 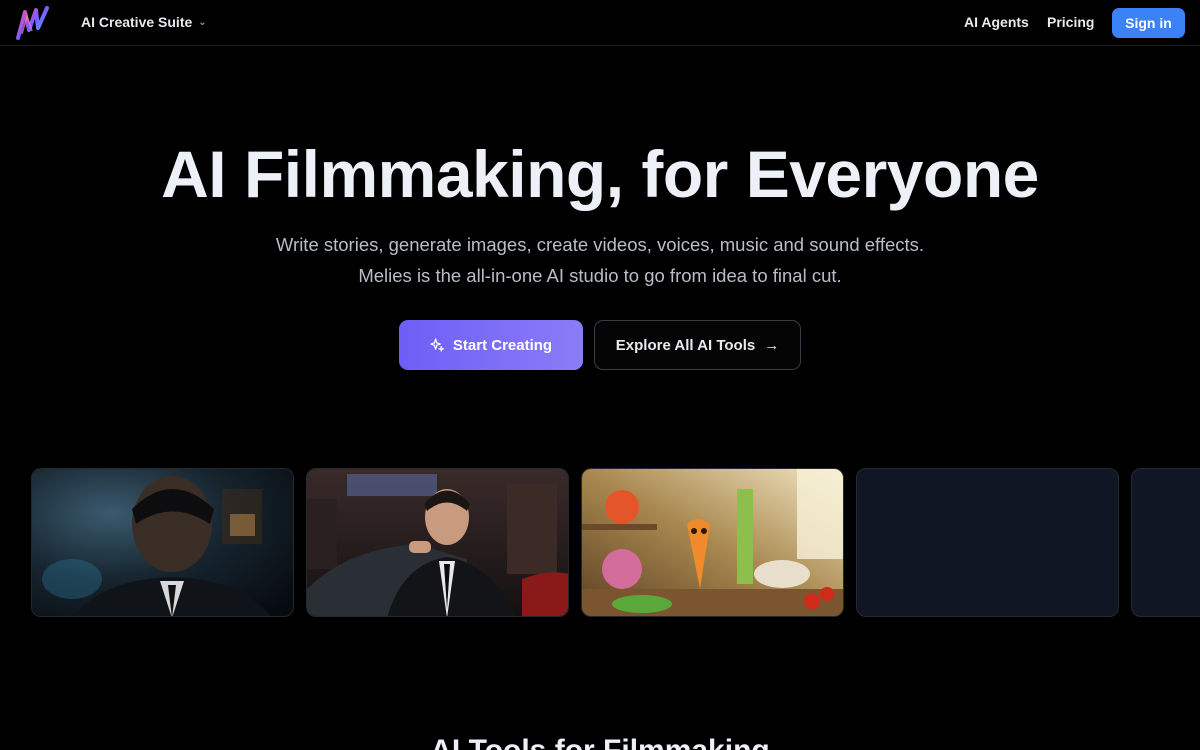 What do you see at coordinates (137, 22) in the screenshot?
I see `creative-suite-label: AI Creative Suite` at bounding box center [137, 22].